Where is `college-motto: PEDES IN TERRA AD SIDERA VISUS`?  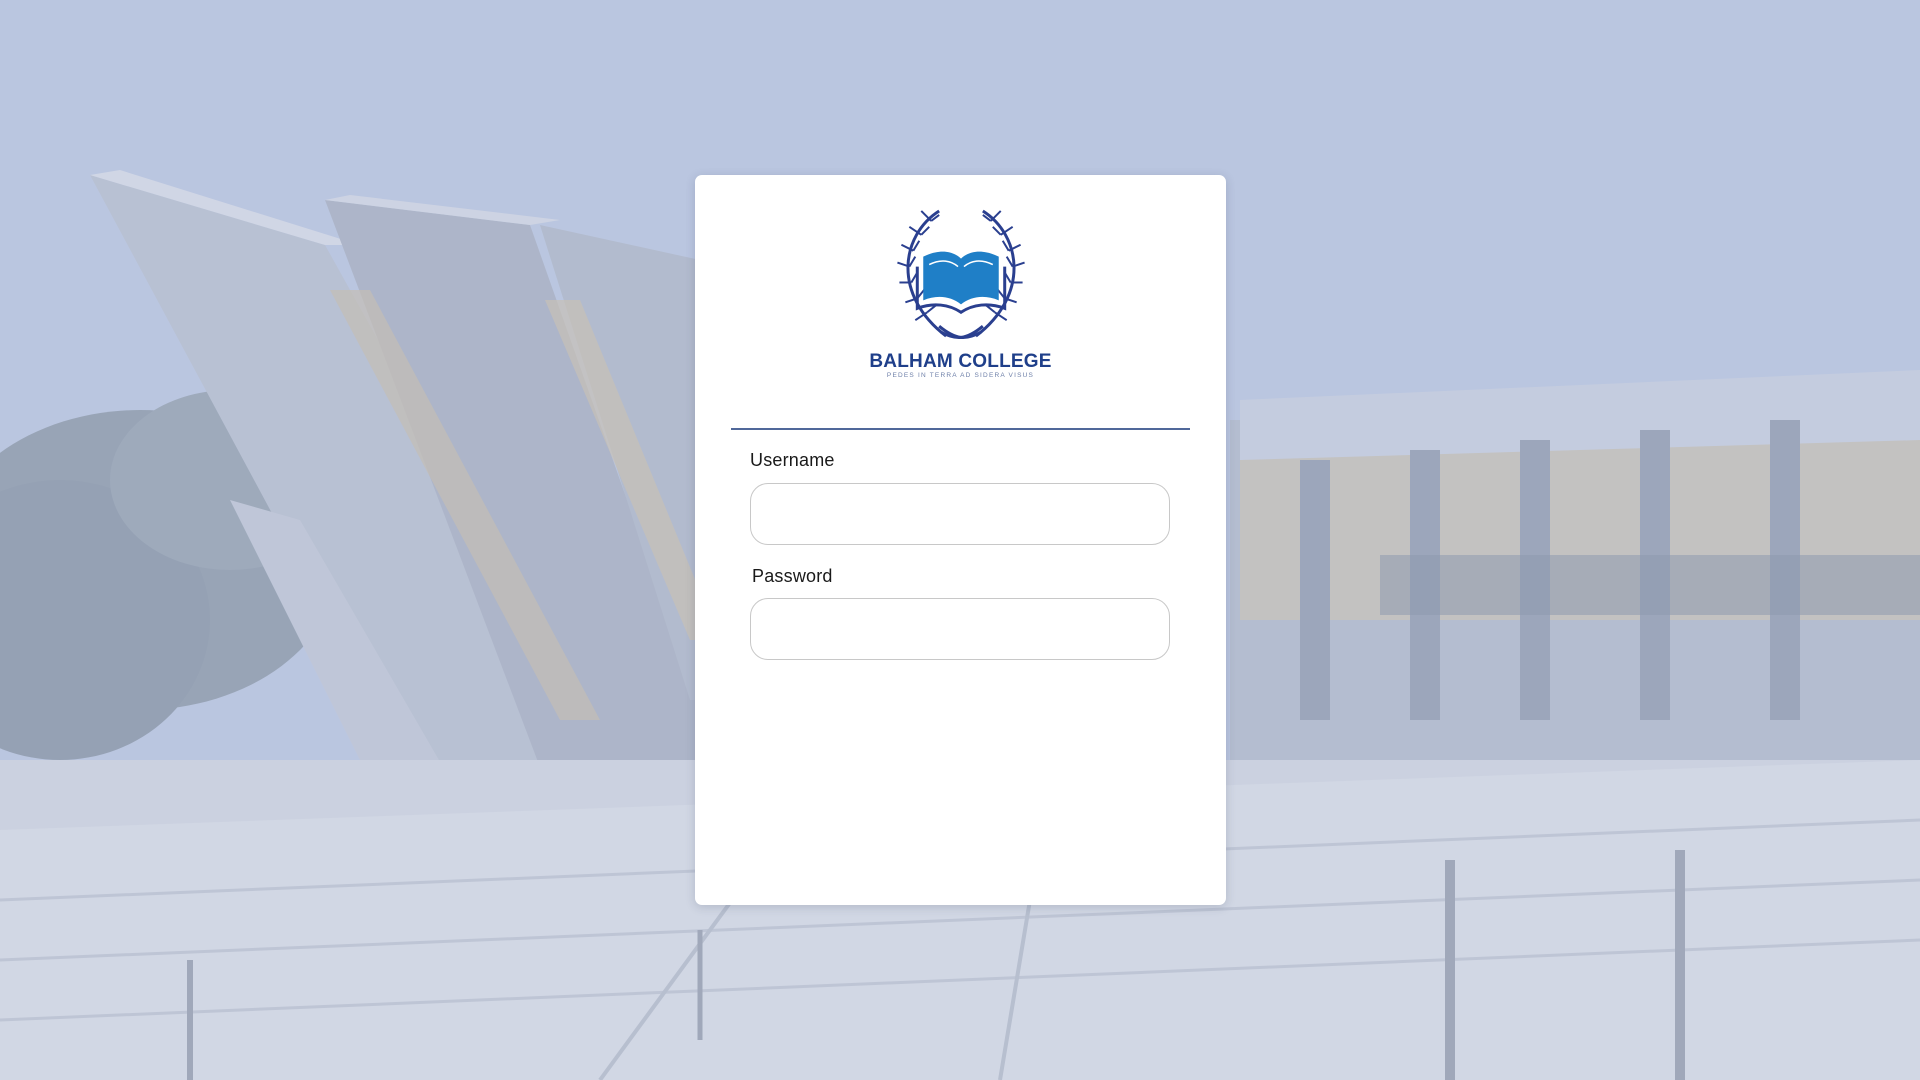
college-motto: PEDES IN TERRA AD SIDERA VISUS is located at coordinates (960, 375).